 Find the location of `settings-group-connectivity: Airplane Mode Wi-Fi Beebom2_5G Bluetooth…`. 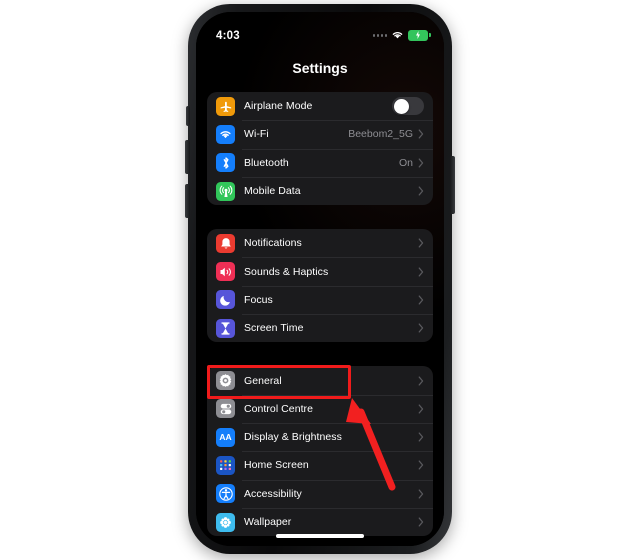

settings-group-connectivity: Airplane Mode Wi-Fi Beebom2_5G Bluetooth… is located at coordinates (320, 149).